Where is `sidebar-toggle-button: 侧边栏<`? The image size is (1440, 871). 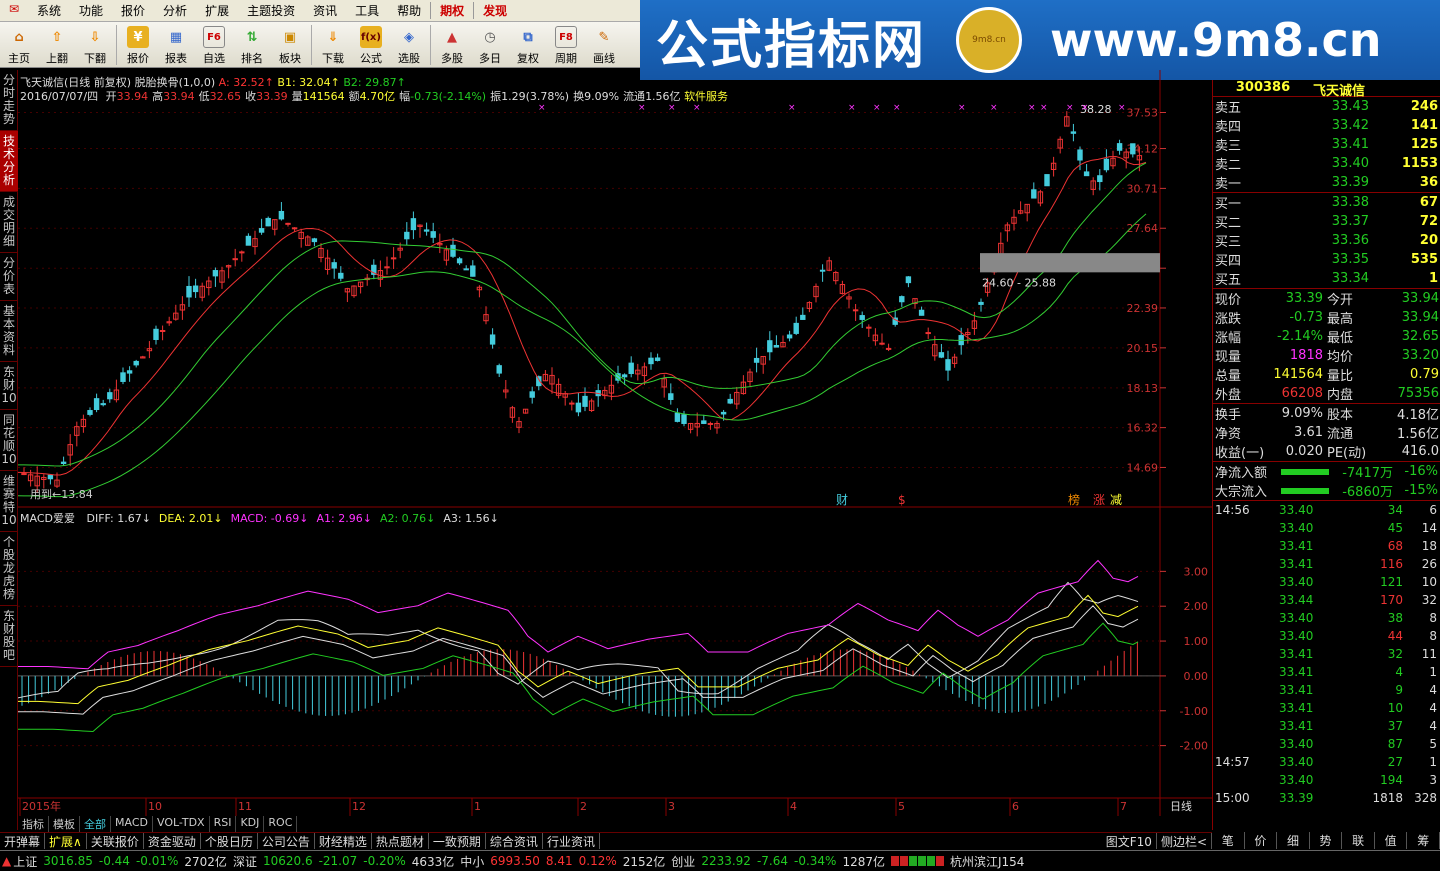
sidebar-toggle-button: 侧边栏< is located at coordinates (1184, 841).